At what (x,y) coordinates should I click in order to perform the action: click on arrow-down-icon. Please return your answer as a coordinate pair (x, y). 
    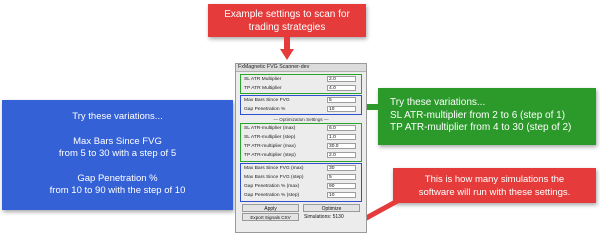
    Looking at the image, I should click on (287, 48).